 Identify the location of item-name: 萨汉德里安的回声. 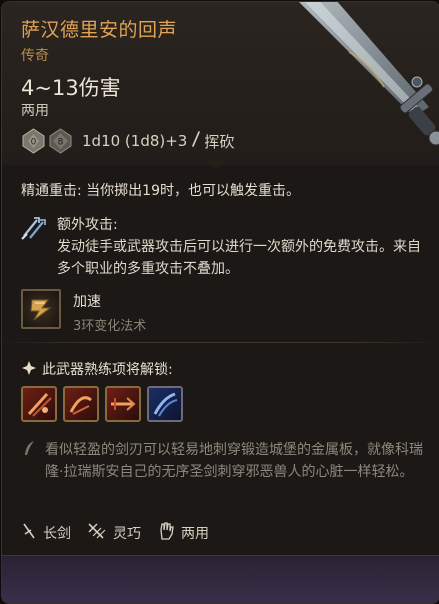
(99, 30).